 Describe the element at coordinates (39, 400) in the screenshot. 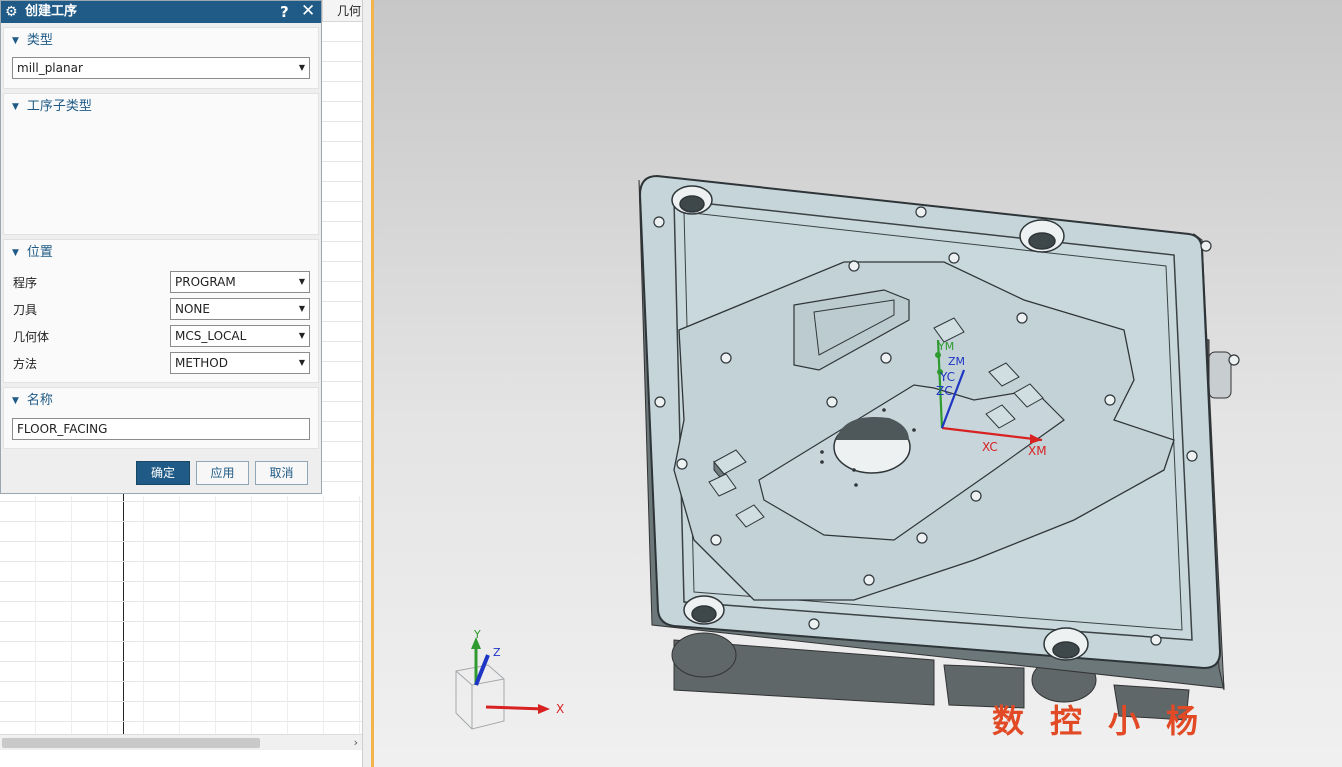

I see `section-name-title: 名称` at that location.